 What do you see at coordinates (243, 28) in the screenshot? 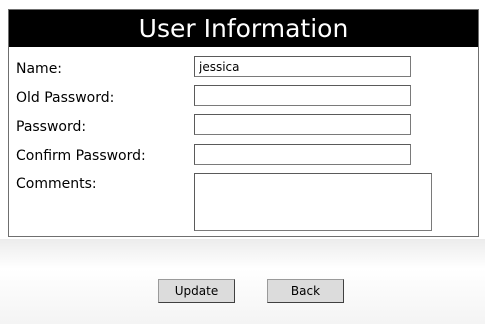
I see `panel-title: User Information` at bounding box center [243, 28].